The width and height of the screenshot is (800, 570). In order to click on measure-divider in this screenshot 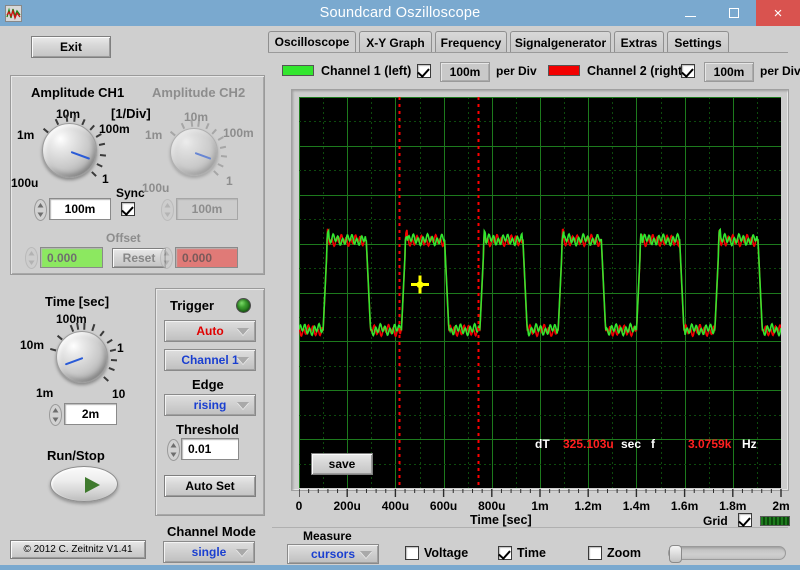, I will do `click(530, 527)`.